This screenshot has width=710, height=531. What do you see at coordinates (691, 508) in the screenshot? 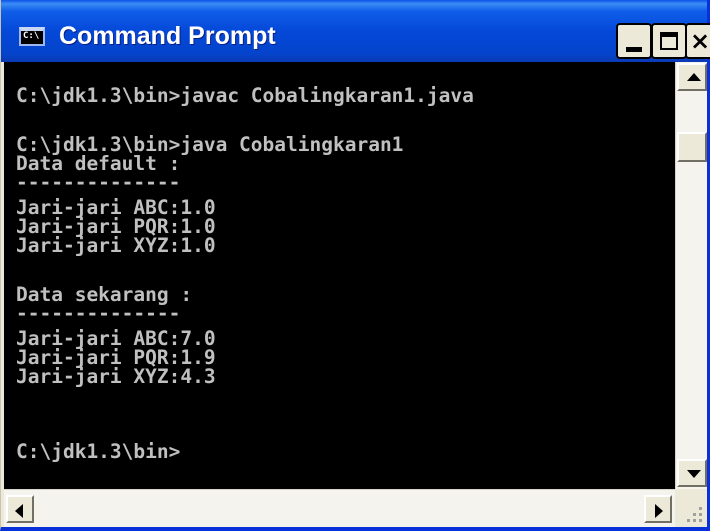
I see `resize-grip-icon` at bounding box center [691, 508].